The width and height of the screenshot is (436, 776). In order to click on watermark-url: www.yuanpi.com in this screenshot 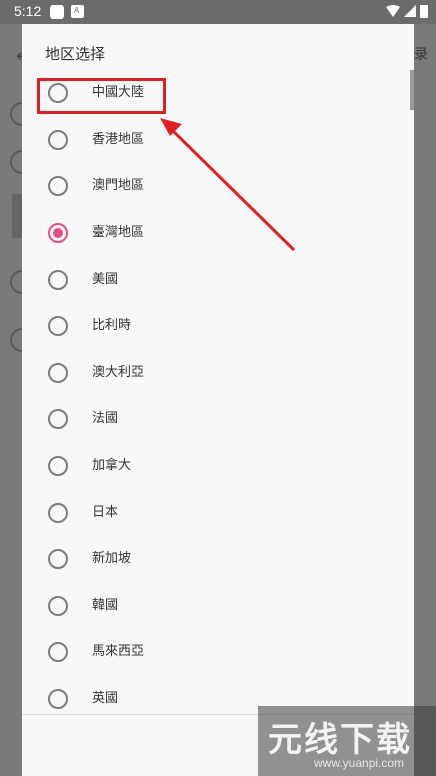, I will do `click(359, 763)`.